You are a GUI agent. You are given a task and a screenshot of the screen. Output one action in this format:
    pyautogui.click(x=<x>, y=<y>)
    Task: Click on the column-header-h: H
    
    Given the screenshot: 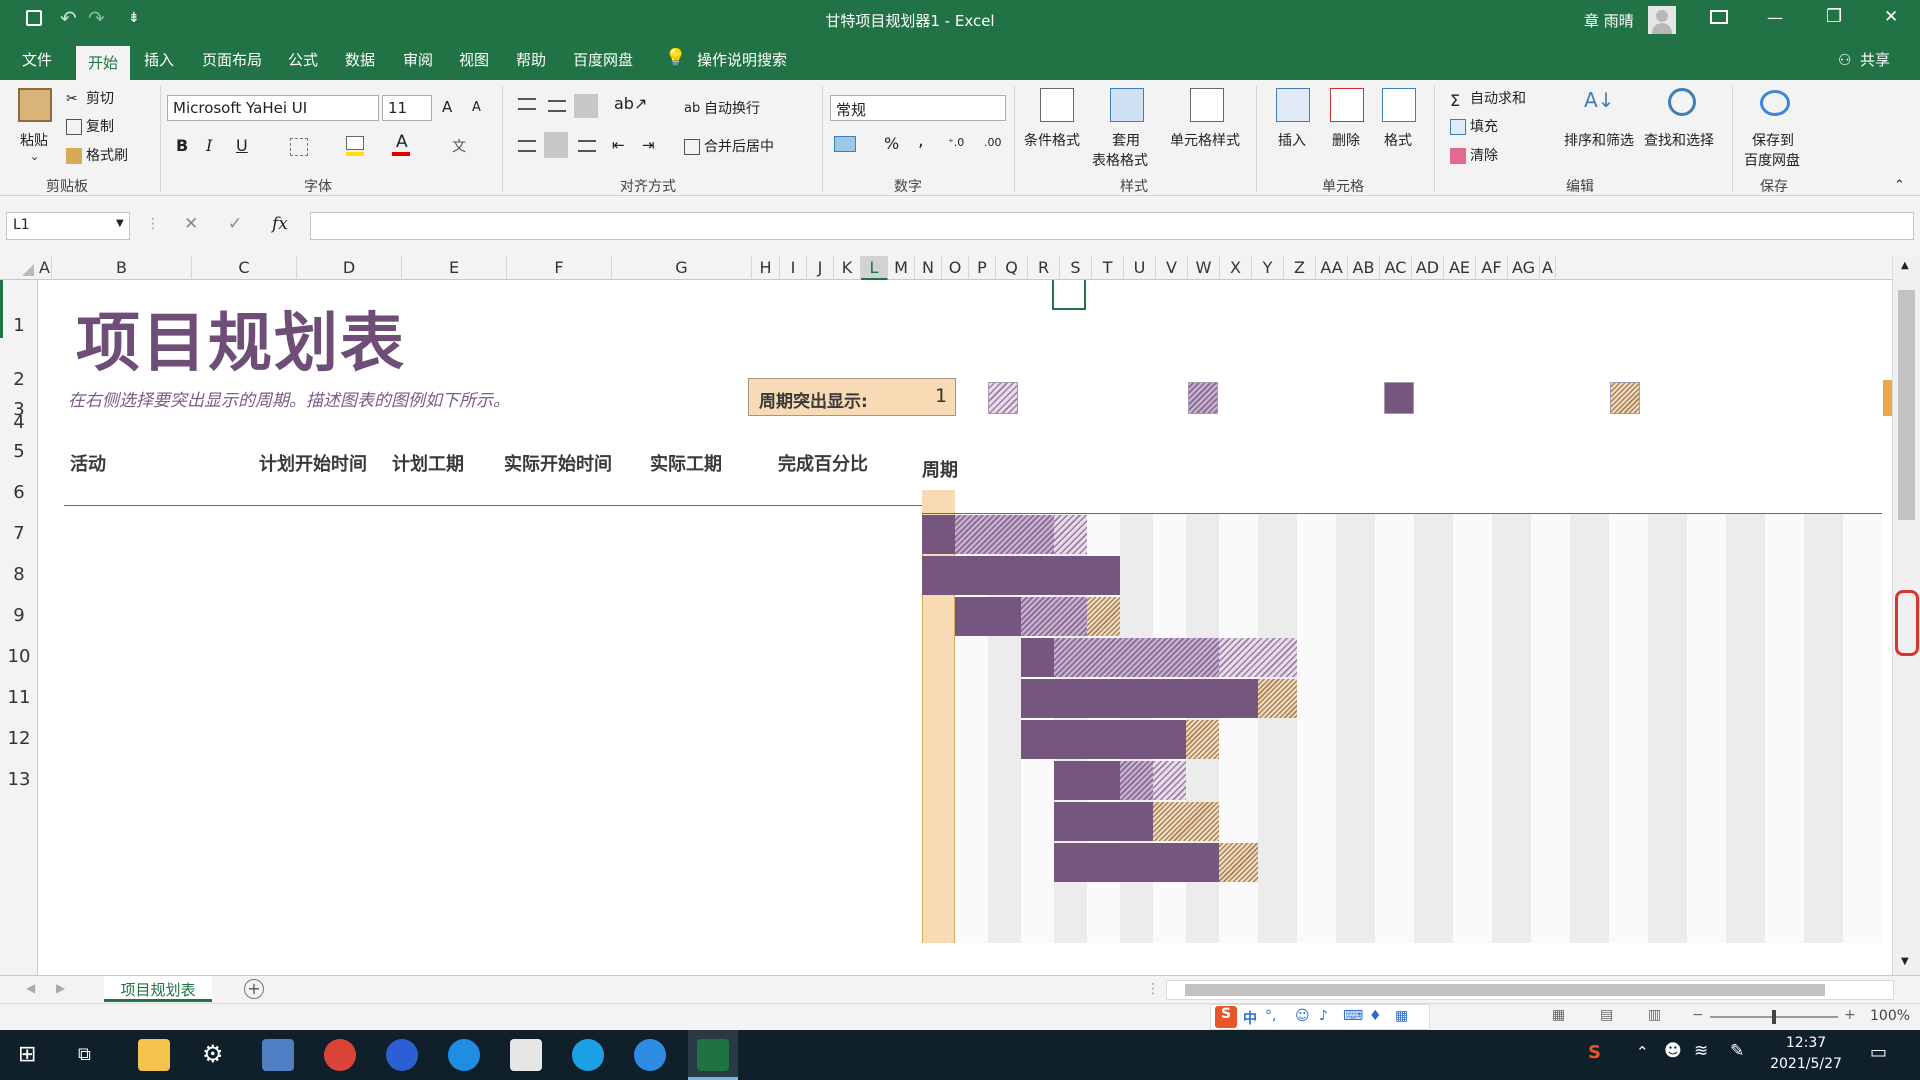 What is the action you would take?
    pyautogui.click(x=766, y=268)
    